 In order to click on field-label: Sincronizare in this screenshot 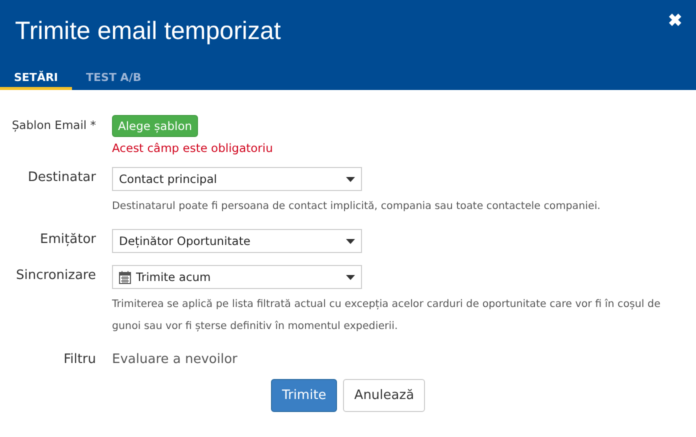, I will do `click(55, 275)`.